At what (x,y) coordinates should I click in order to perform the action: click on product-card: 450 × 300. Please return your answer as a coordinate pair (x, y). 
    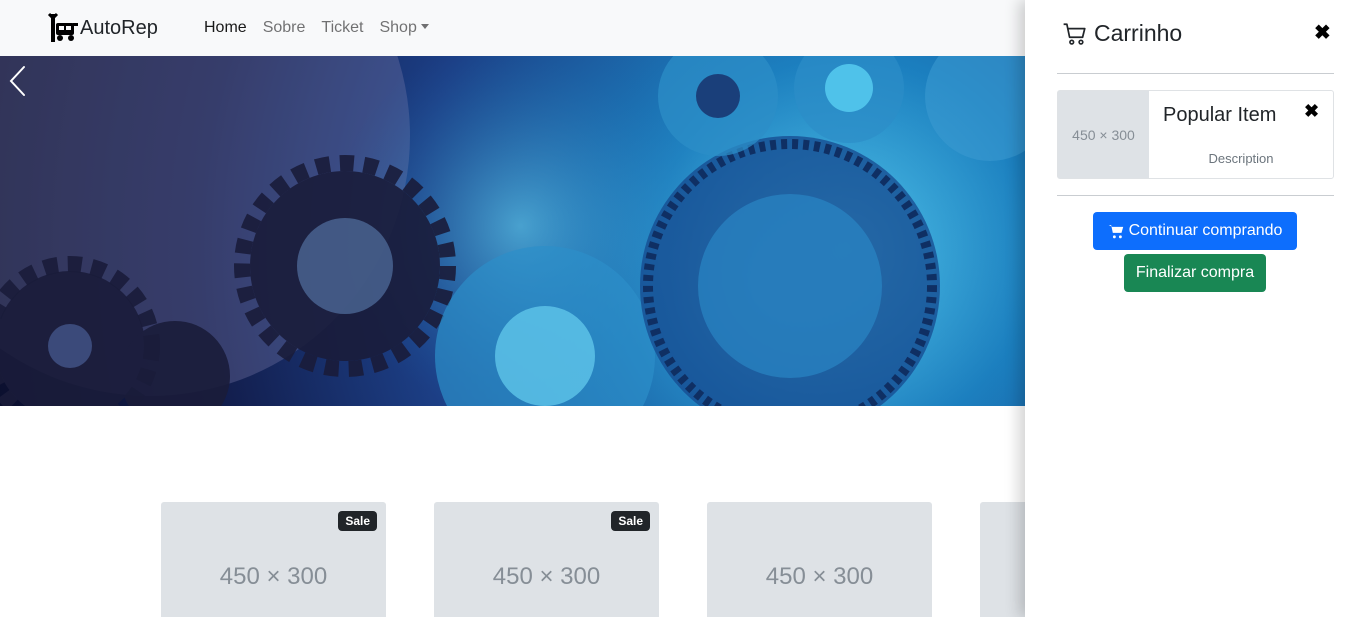
    Looking at the image, I should click on (819, 559).